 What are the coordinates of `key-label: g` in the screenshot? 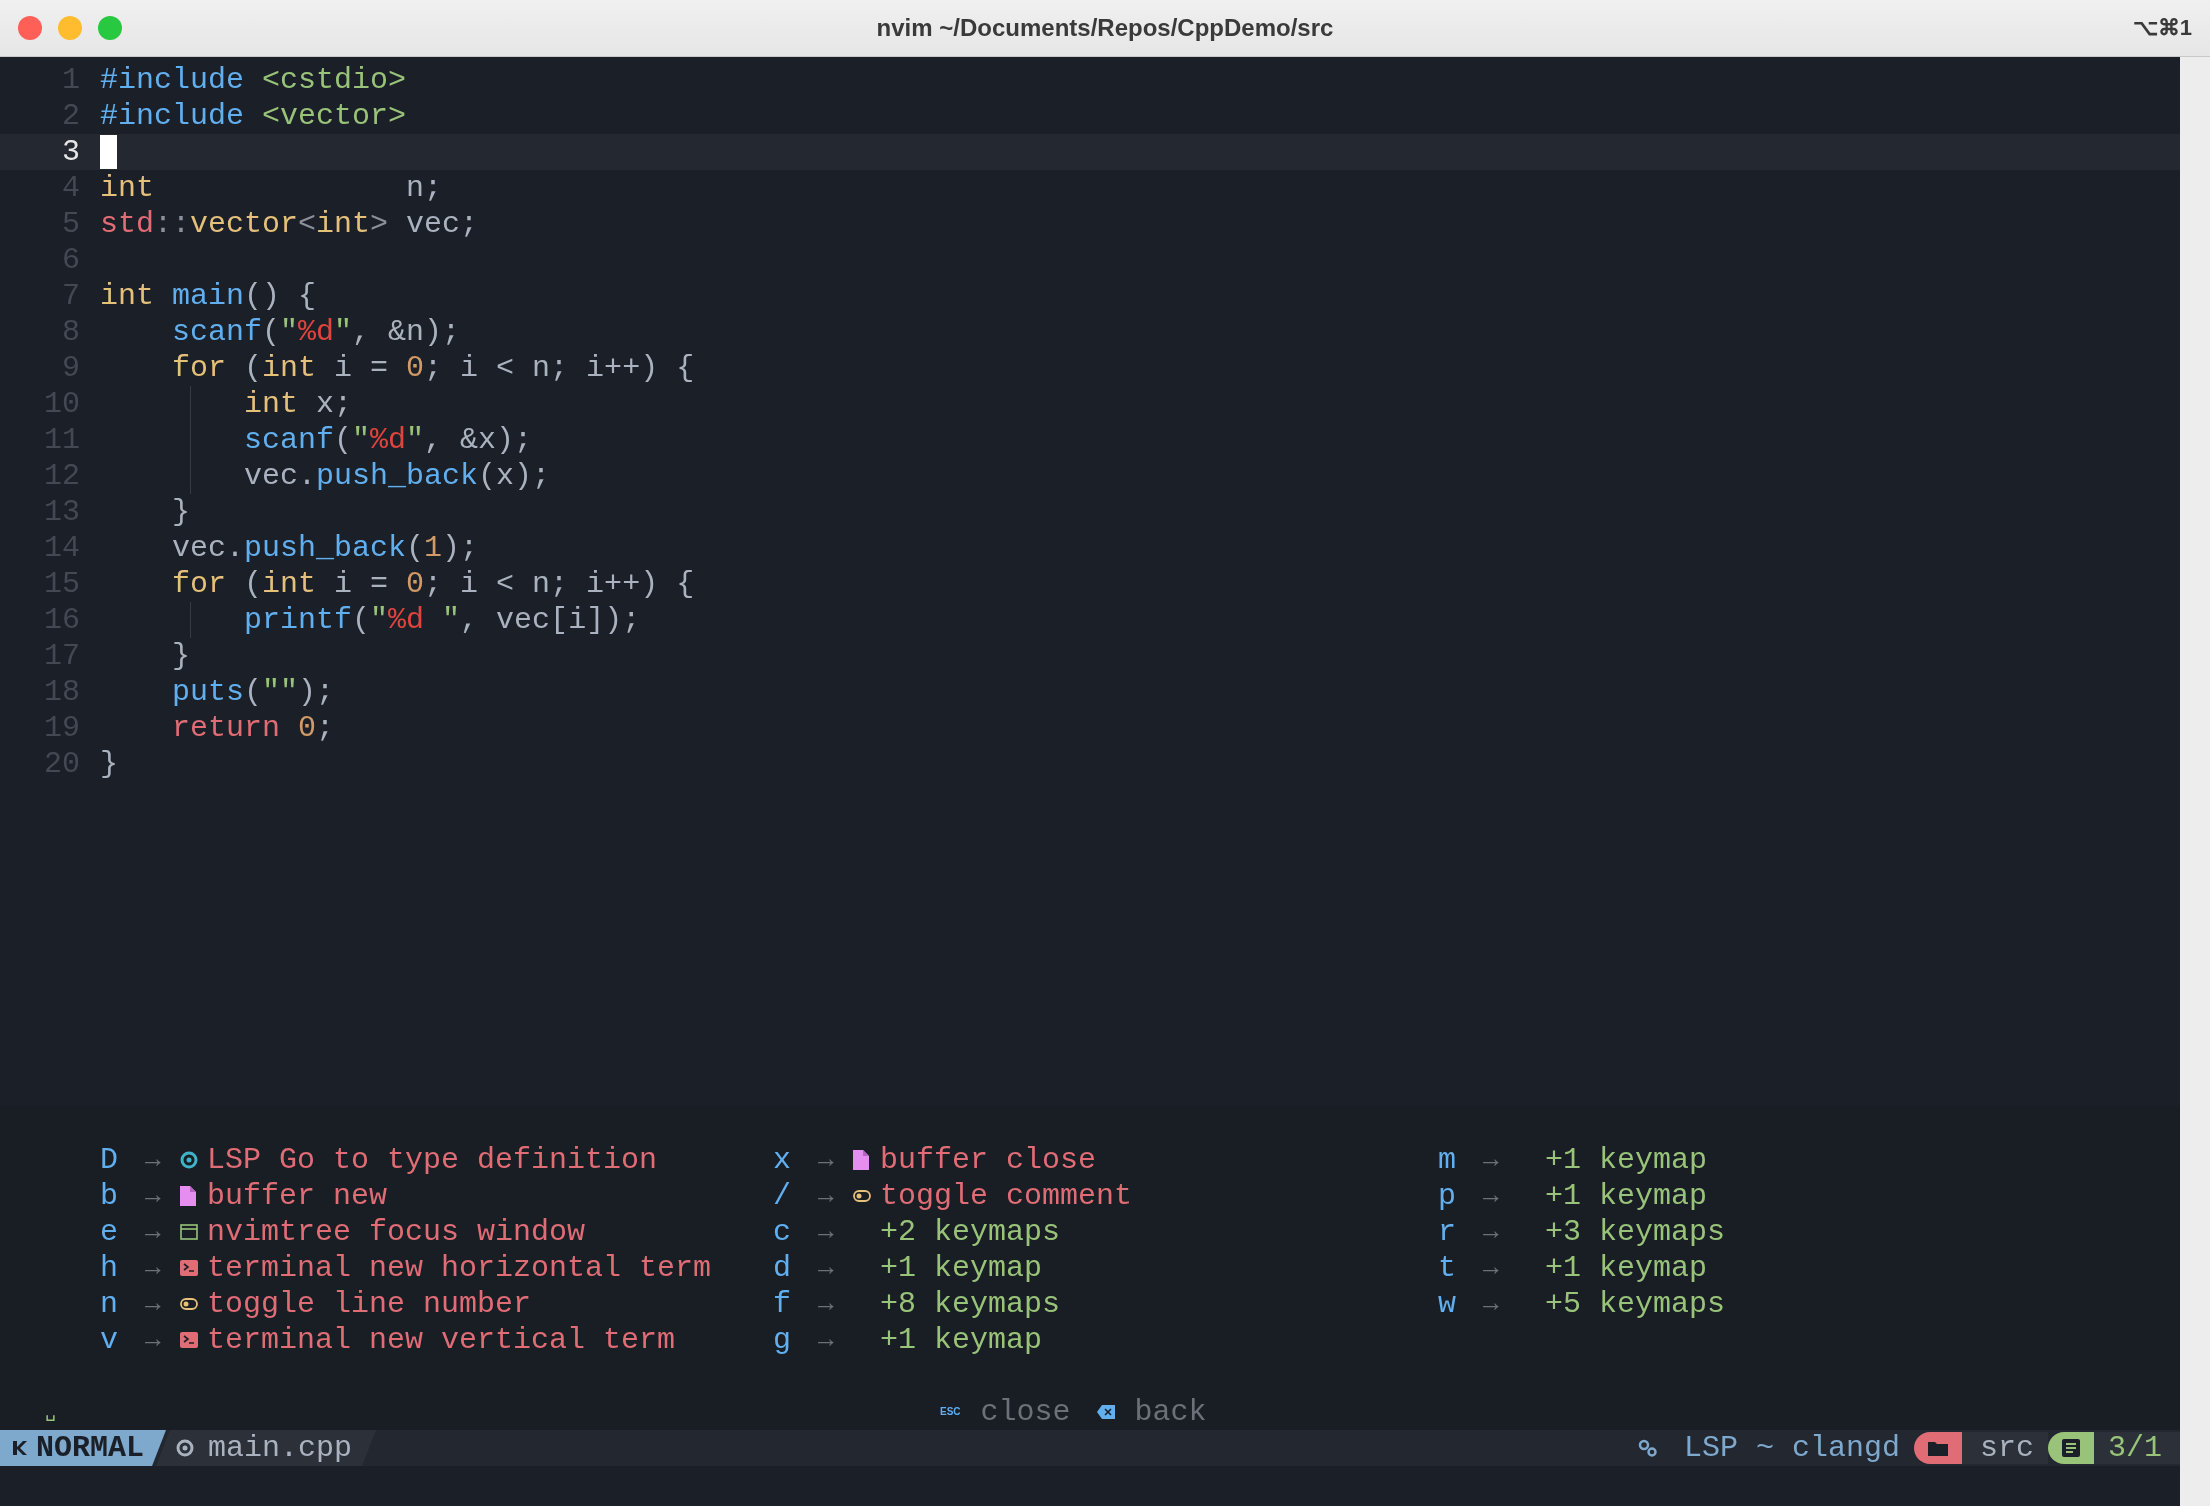 It's located at (782, 1340).